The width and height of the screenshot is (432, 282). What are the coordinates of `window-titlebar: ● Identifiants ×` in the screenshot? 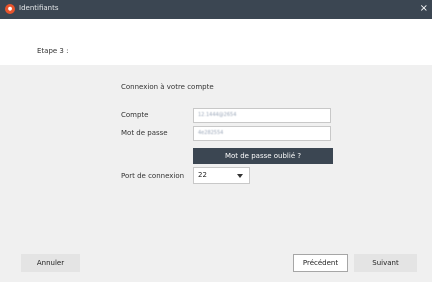 It's located at (216, 9).